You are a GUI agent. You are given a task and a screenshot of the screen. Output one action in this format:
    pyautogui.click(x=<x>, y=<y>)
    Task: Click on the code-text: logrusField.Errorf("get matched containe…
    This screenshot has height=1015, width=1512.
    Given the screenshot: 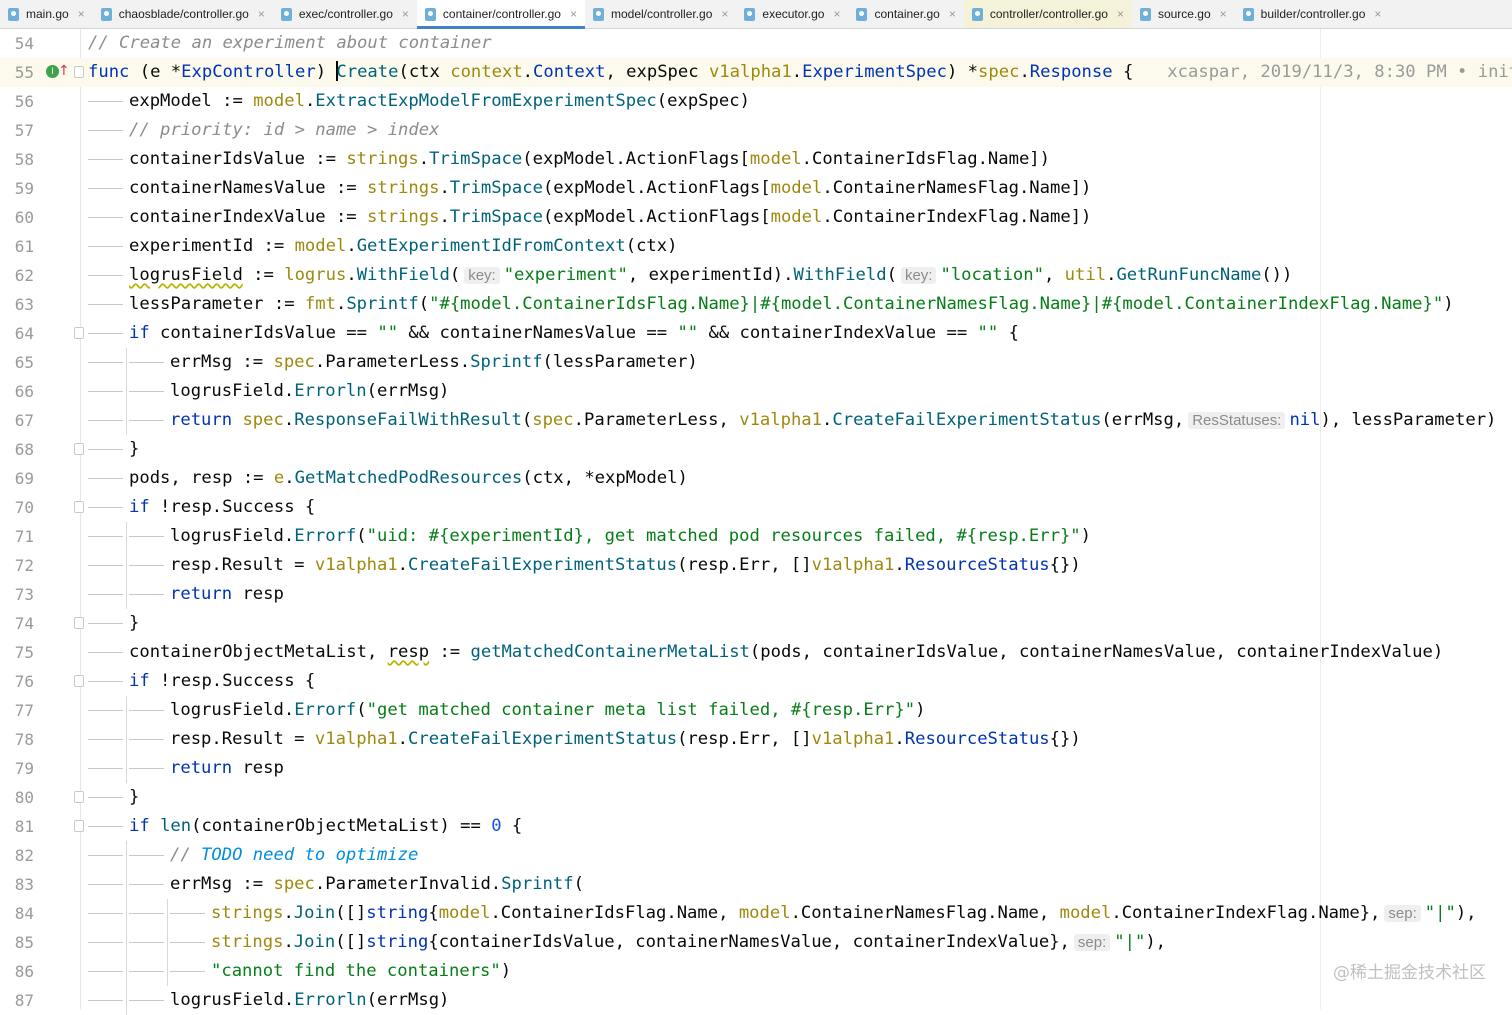 What is the action you would take?
    pyautogui.click(x=547, y=710)
    